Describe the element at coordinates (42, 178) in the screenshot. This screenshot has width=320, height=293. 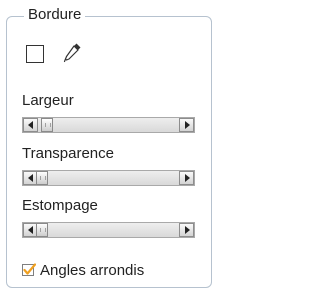
I see `transparence-slider-thumb` at that location.